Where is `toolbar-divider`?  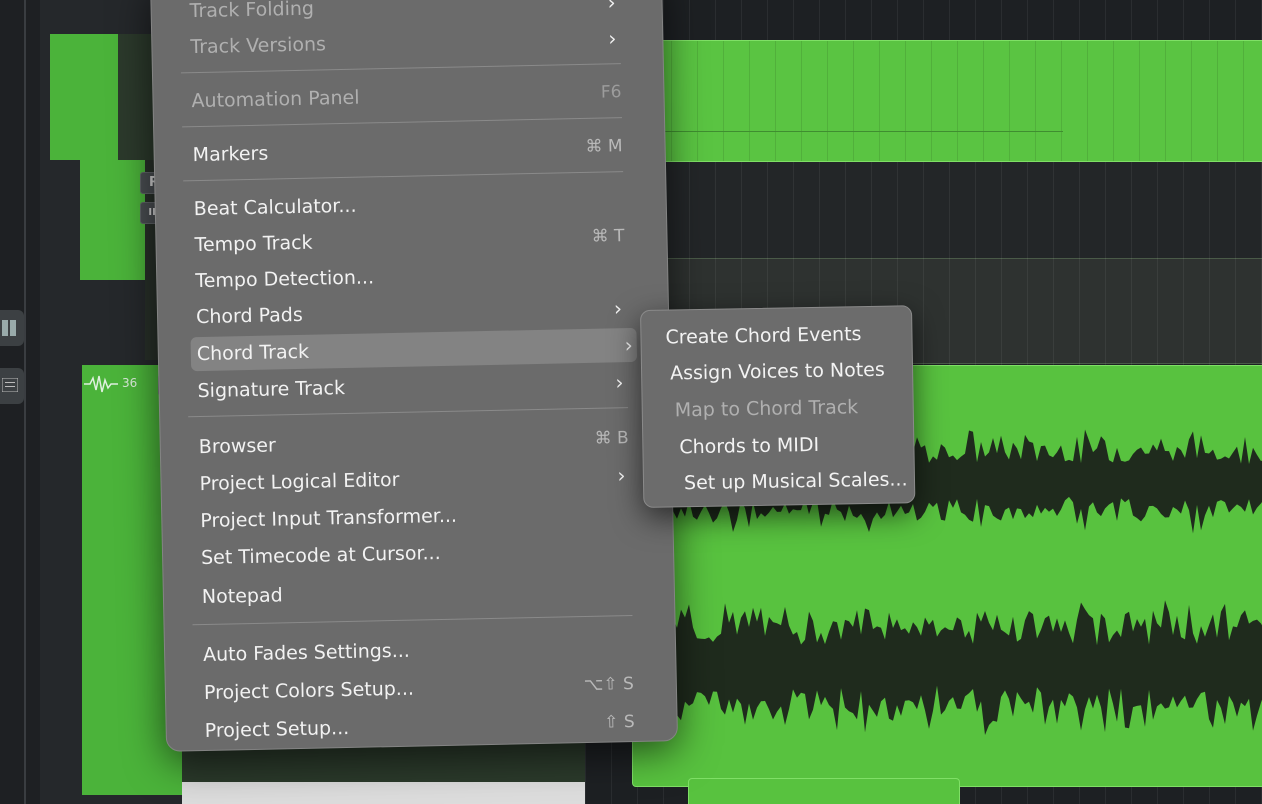
toolbar-divider is located at coordinates (25, 402).